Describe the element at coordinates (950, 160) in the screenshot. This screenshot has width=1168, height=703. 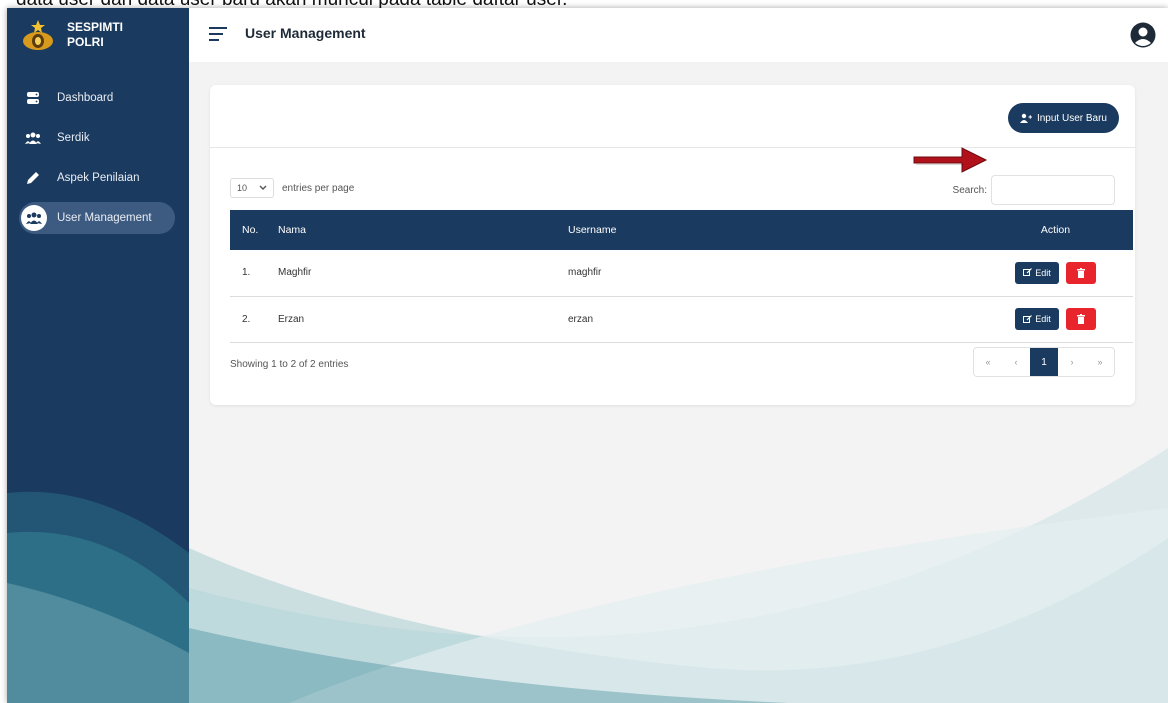
I see `annotation-arrow-icon` at that location.